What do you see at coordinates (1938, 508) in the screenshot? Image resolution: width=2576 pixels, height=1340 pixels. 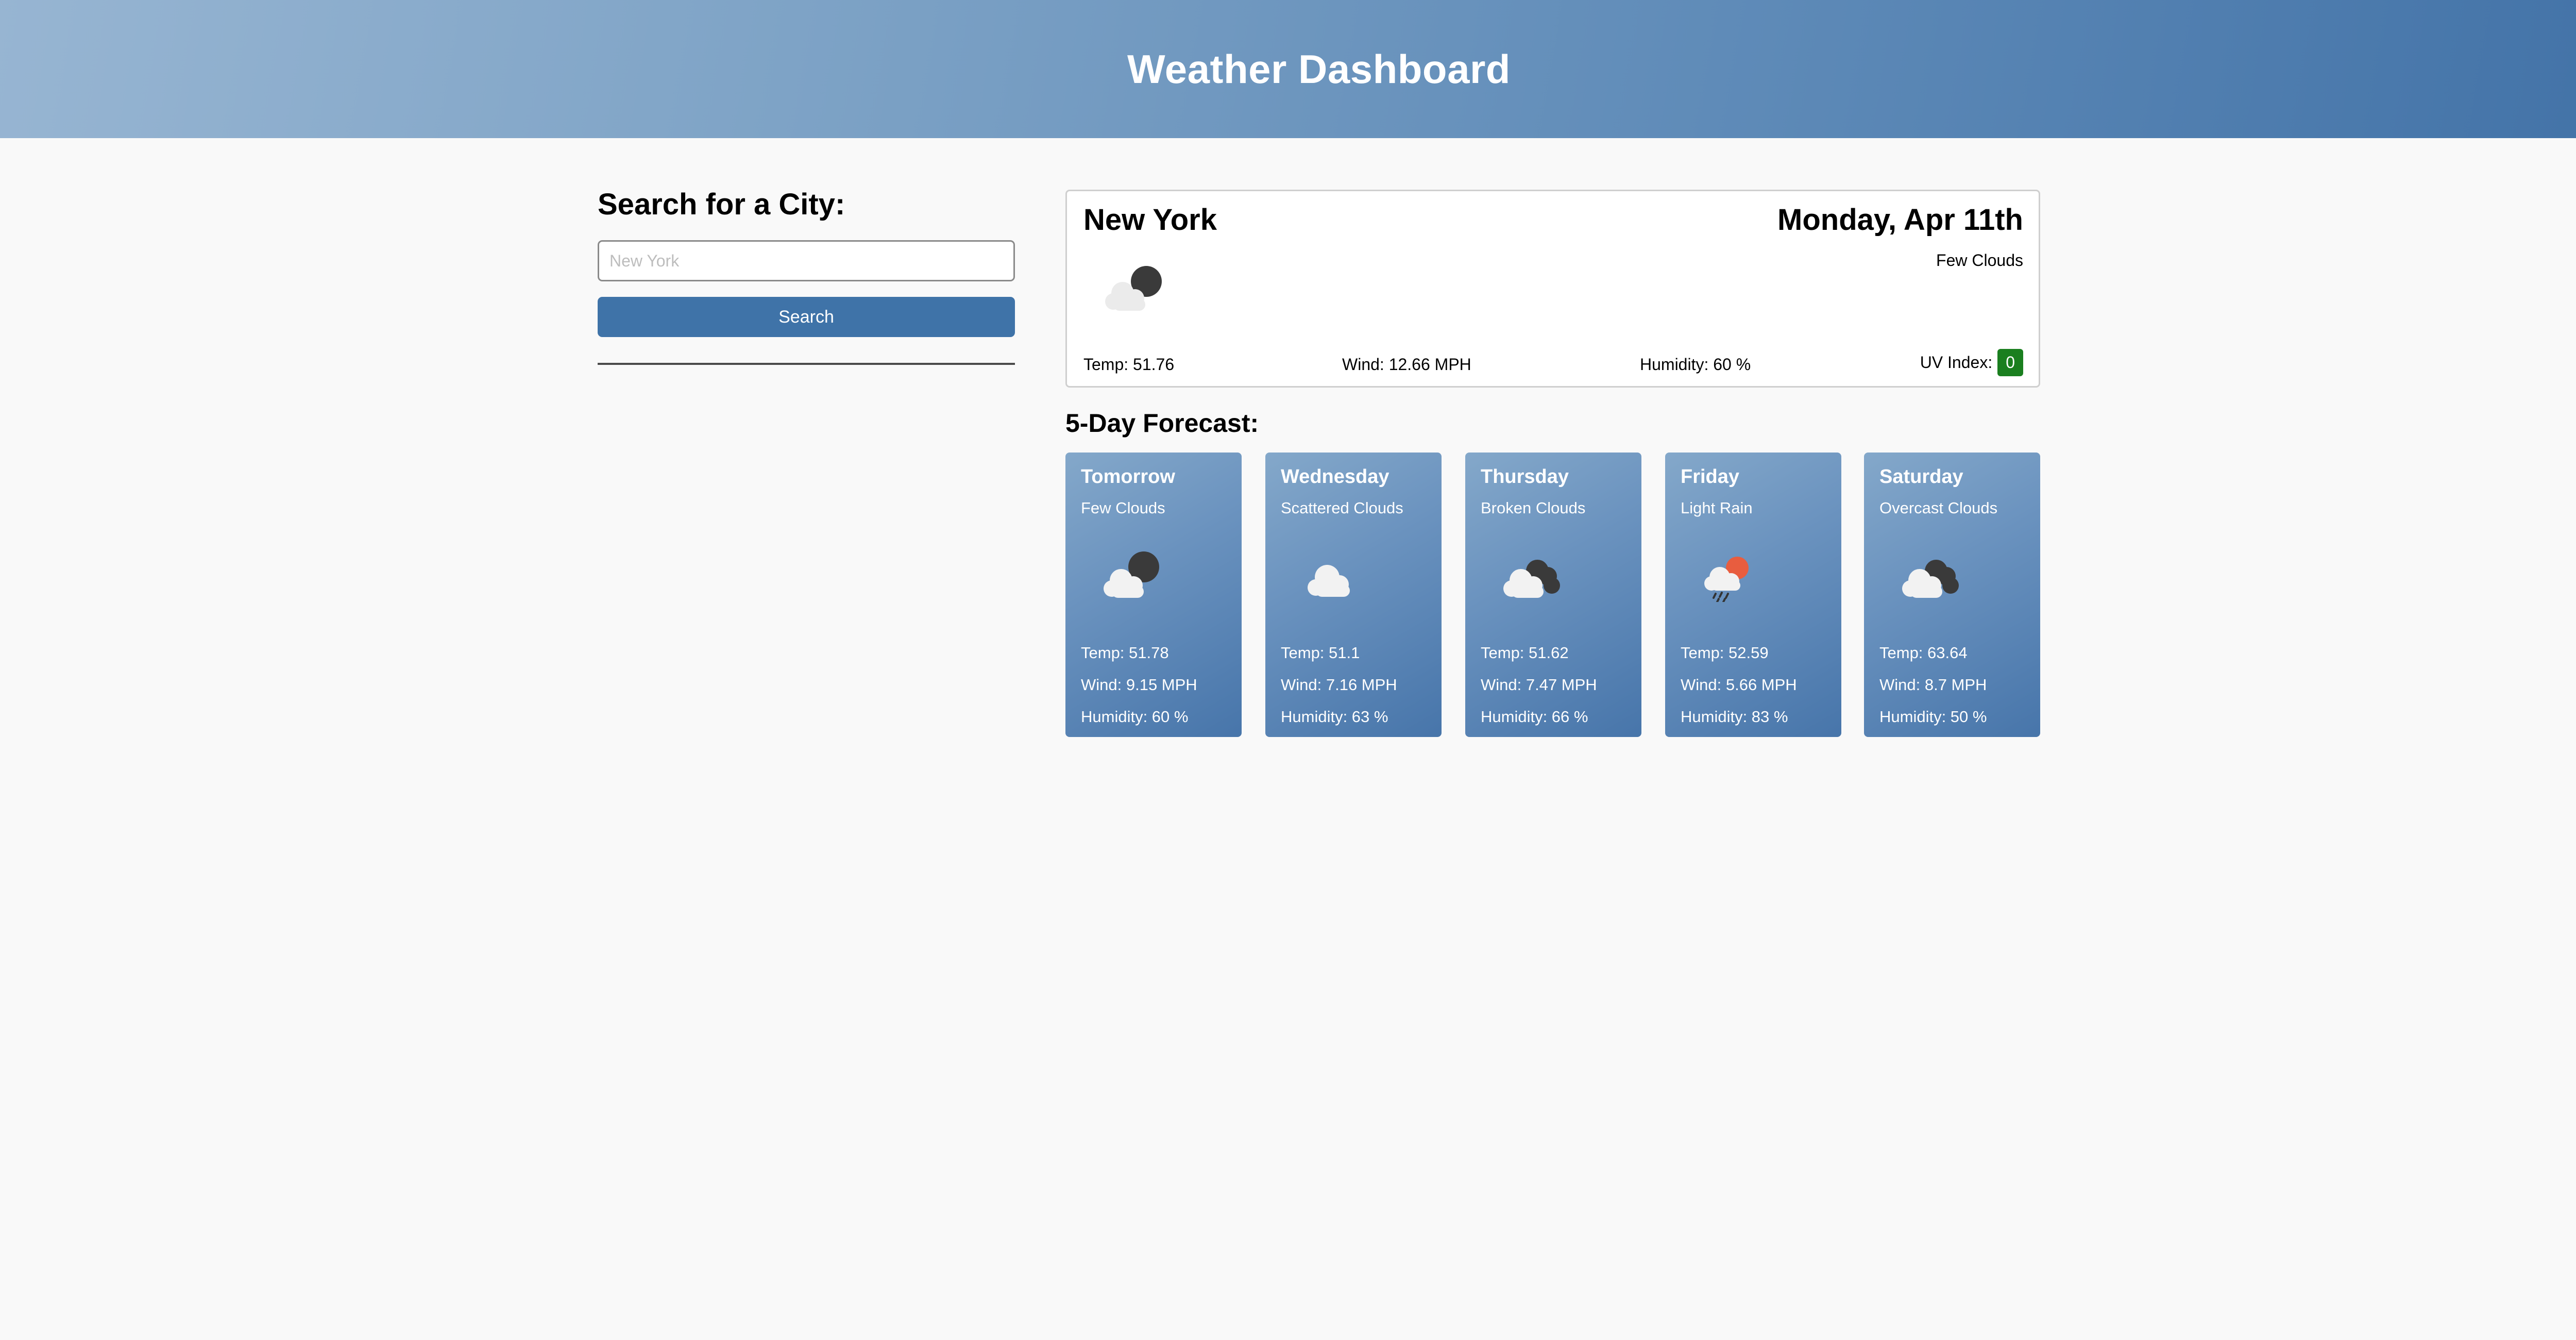 I see `forecast-condition: Overcast Clouds` at bounding box center [1938, 508].